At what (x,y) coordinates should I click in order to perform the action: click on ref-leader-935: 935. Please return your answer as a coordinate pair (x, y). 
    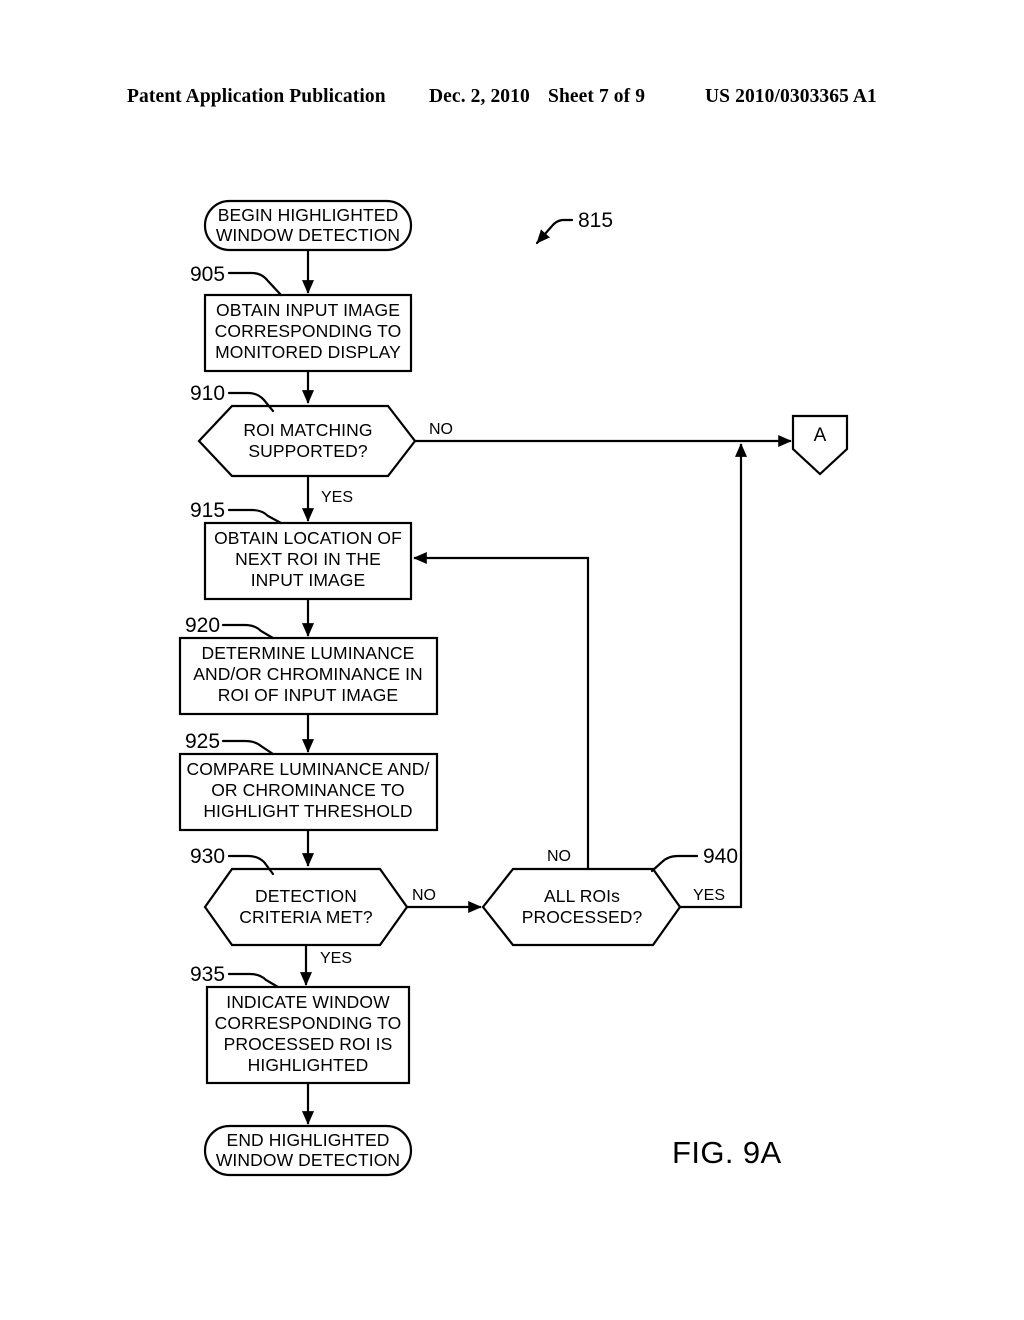
    Looking at the image, I should click on (235, 976).